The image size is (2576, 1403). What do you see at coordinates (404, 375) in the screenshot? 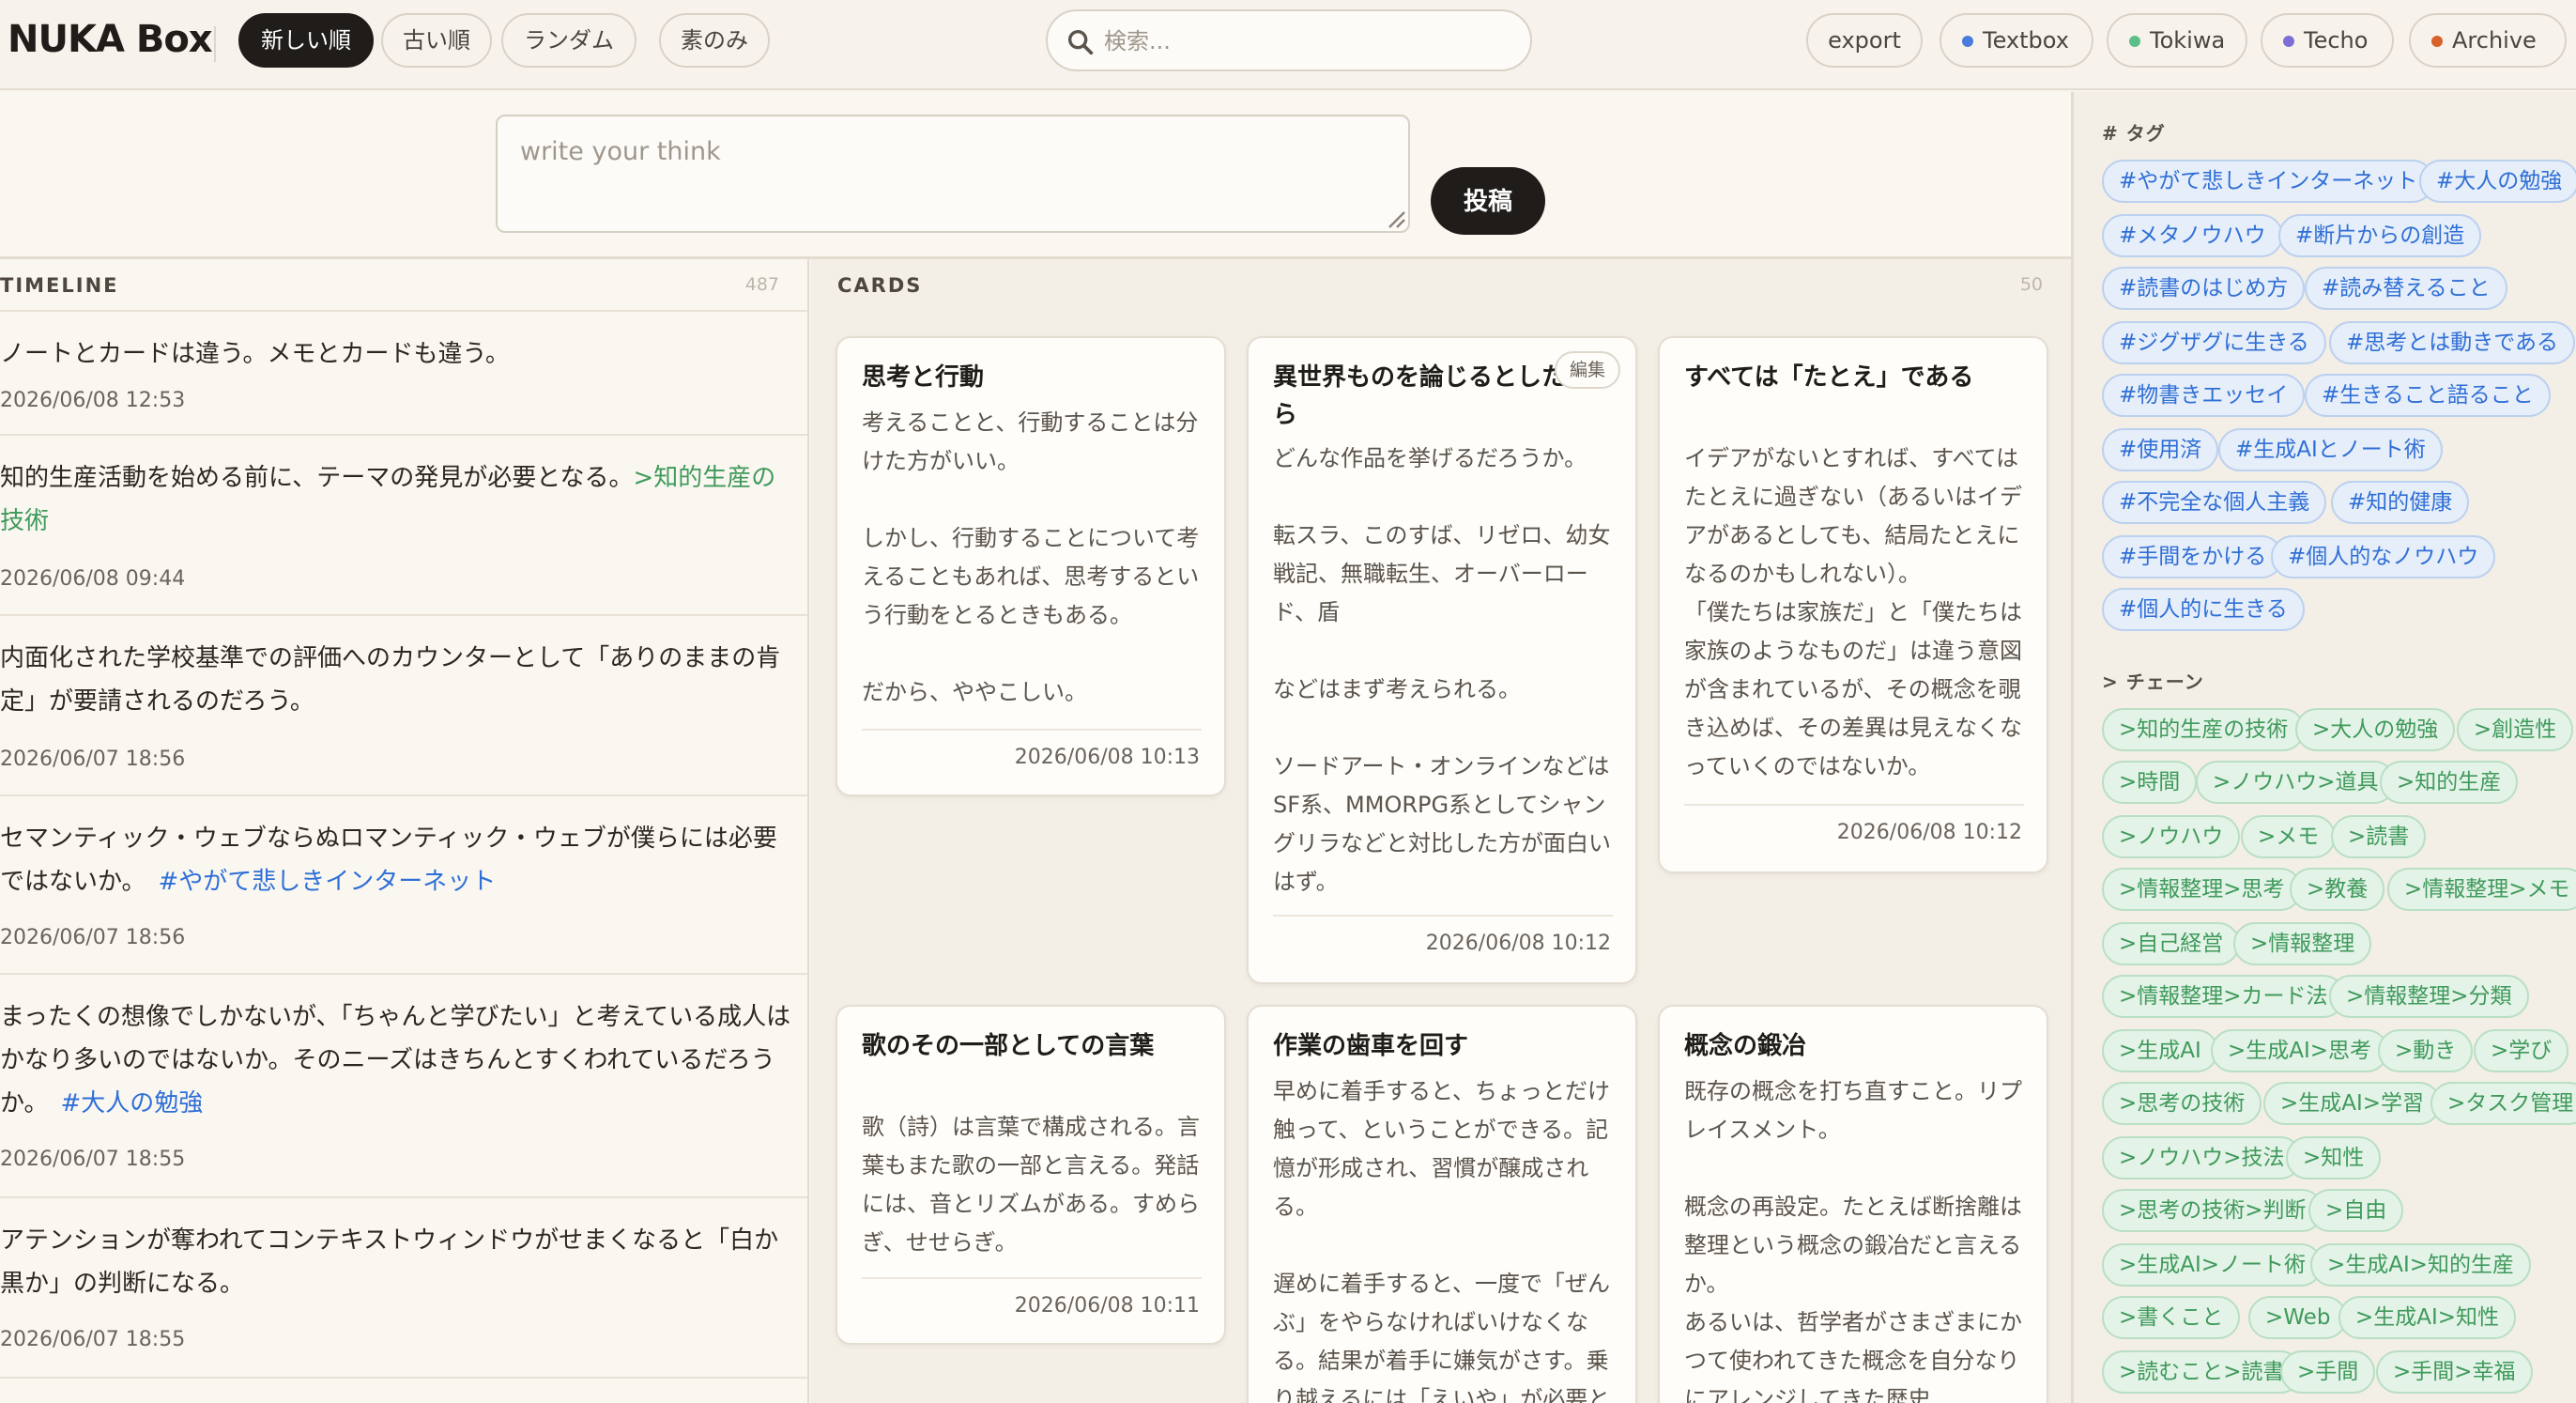
I see `timeline-item: ノートとカードは違う。メモとカードも違う。 2026/06/08 12:53` at bounding box center [404, 375].